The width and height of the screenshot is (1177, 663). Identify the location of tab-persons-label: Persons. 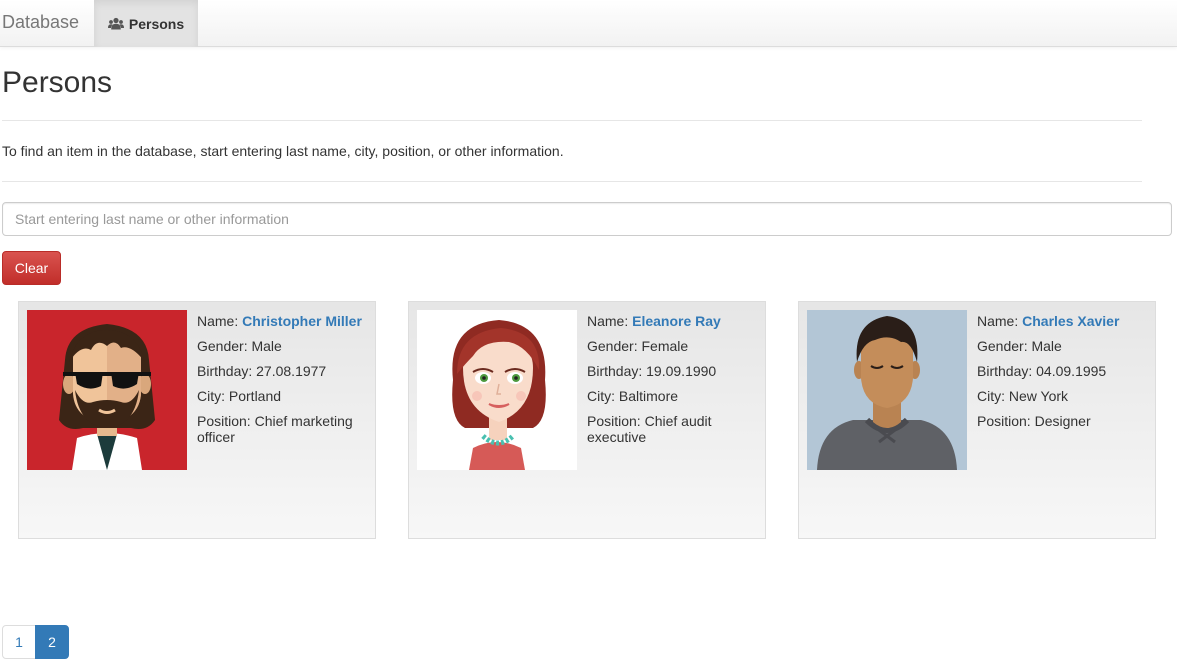
(156, 23).